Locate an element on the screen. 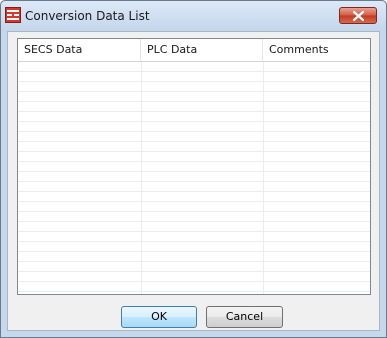 The width and height of the screenshot is (387, 338). column-header-secs-data: SECS Data is located at coordinates (79, 50).